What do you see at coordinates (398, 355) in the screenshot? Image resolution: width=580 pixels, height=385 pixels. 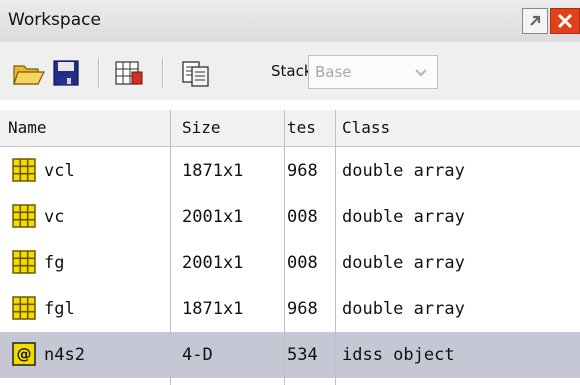 I see `cell-class: idss object` at bounding box center [398, 355].